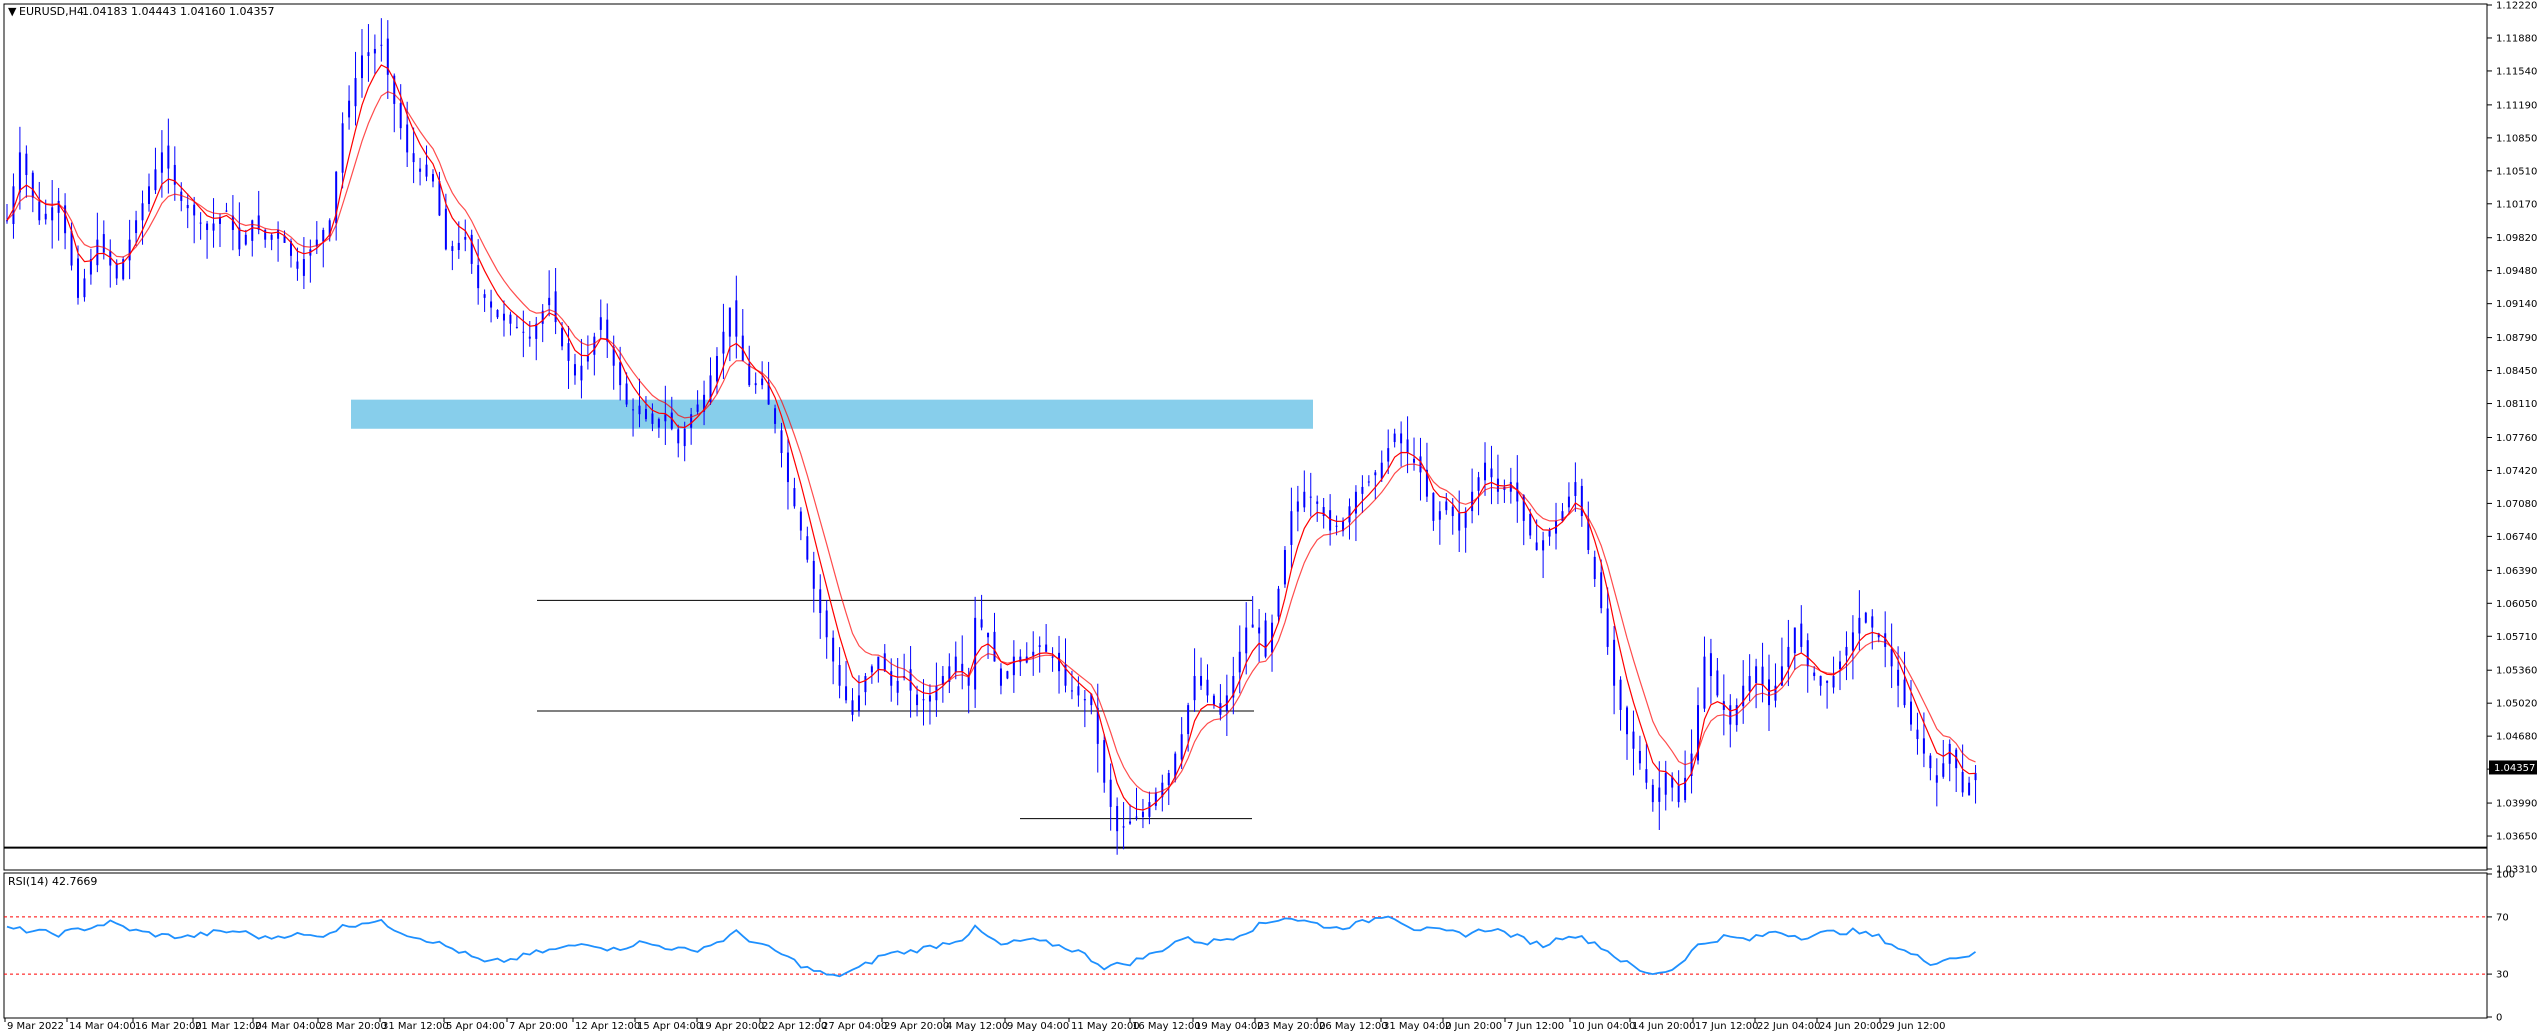  I want to click on time-tick-label: 9 Mar 2022, so click(35, 1026).